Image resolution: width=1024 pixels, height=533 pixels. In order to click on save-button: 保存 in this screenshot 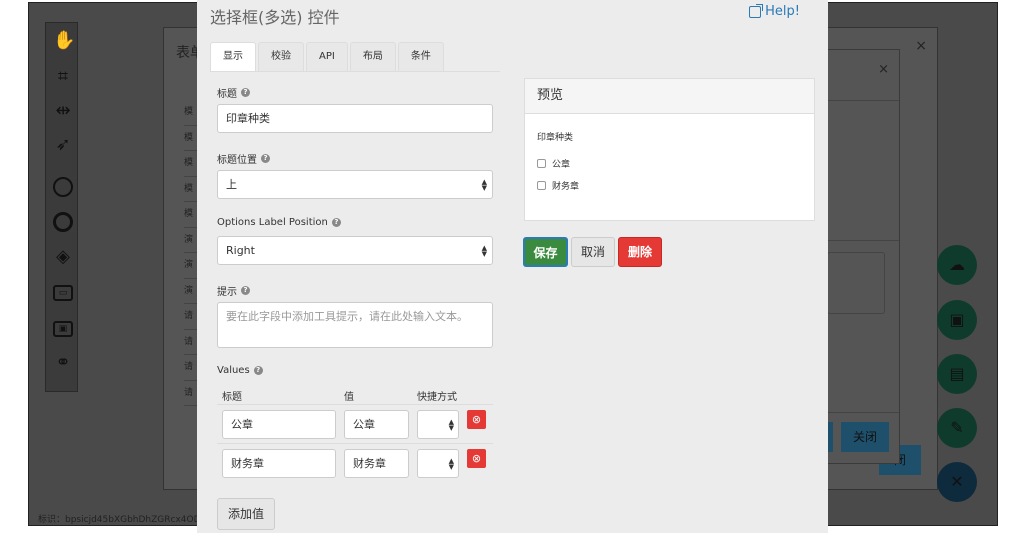, I will do `click(545, 252)`.